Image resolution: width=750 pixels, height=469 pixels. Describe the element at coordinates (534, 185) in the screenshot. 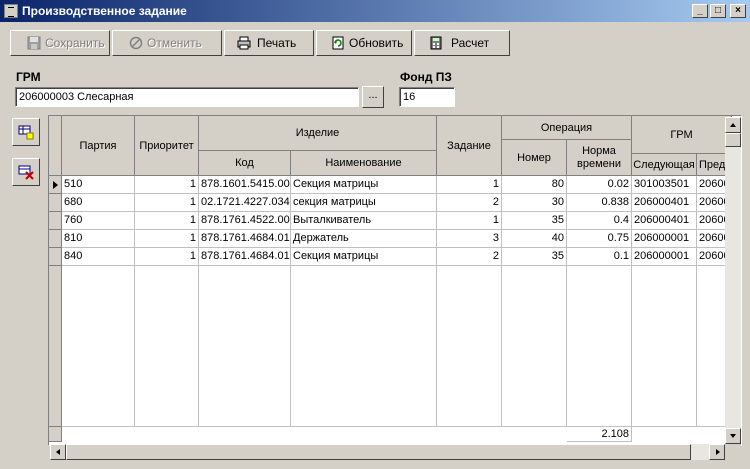

I see `cell-nomer: 80` at that location.